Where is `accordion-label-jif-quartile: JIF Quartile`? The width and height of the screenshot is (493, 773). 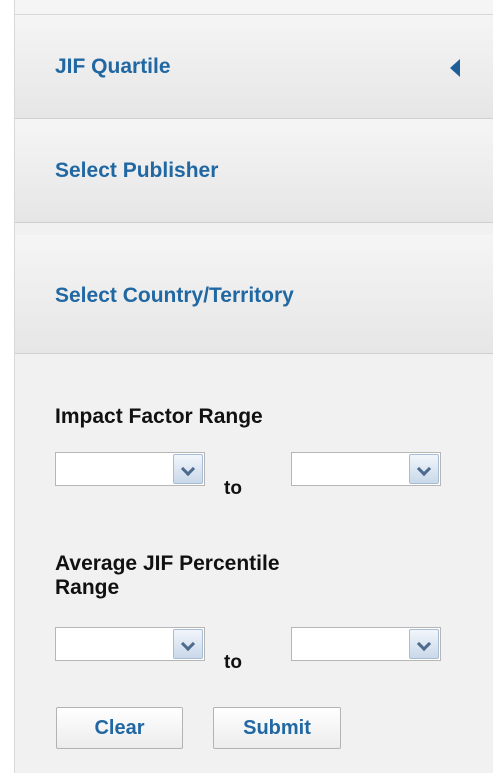 accordion-label-jif-quartile: JIF Quartile is located at coordinates (113, 66).